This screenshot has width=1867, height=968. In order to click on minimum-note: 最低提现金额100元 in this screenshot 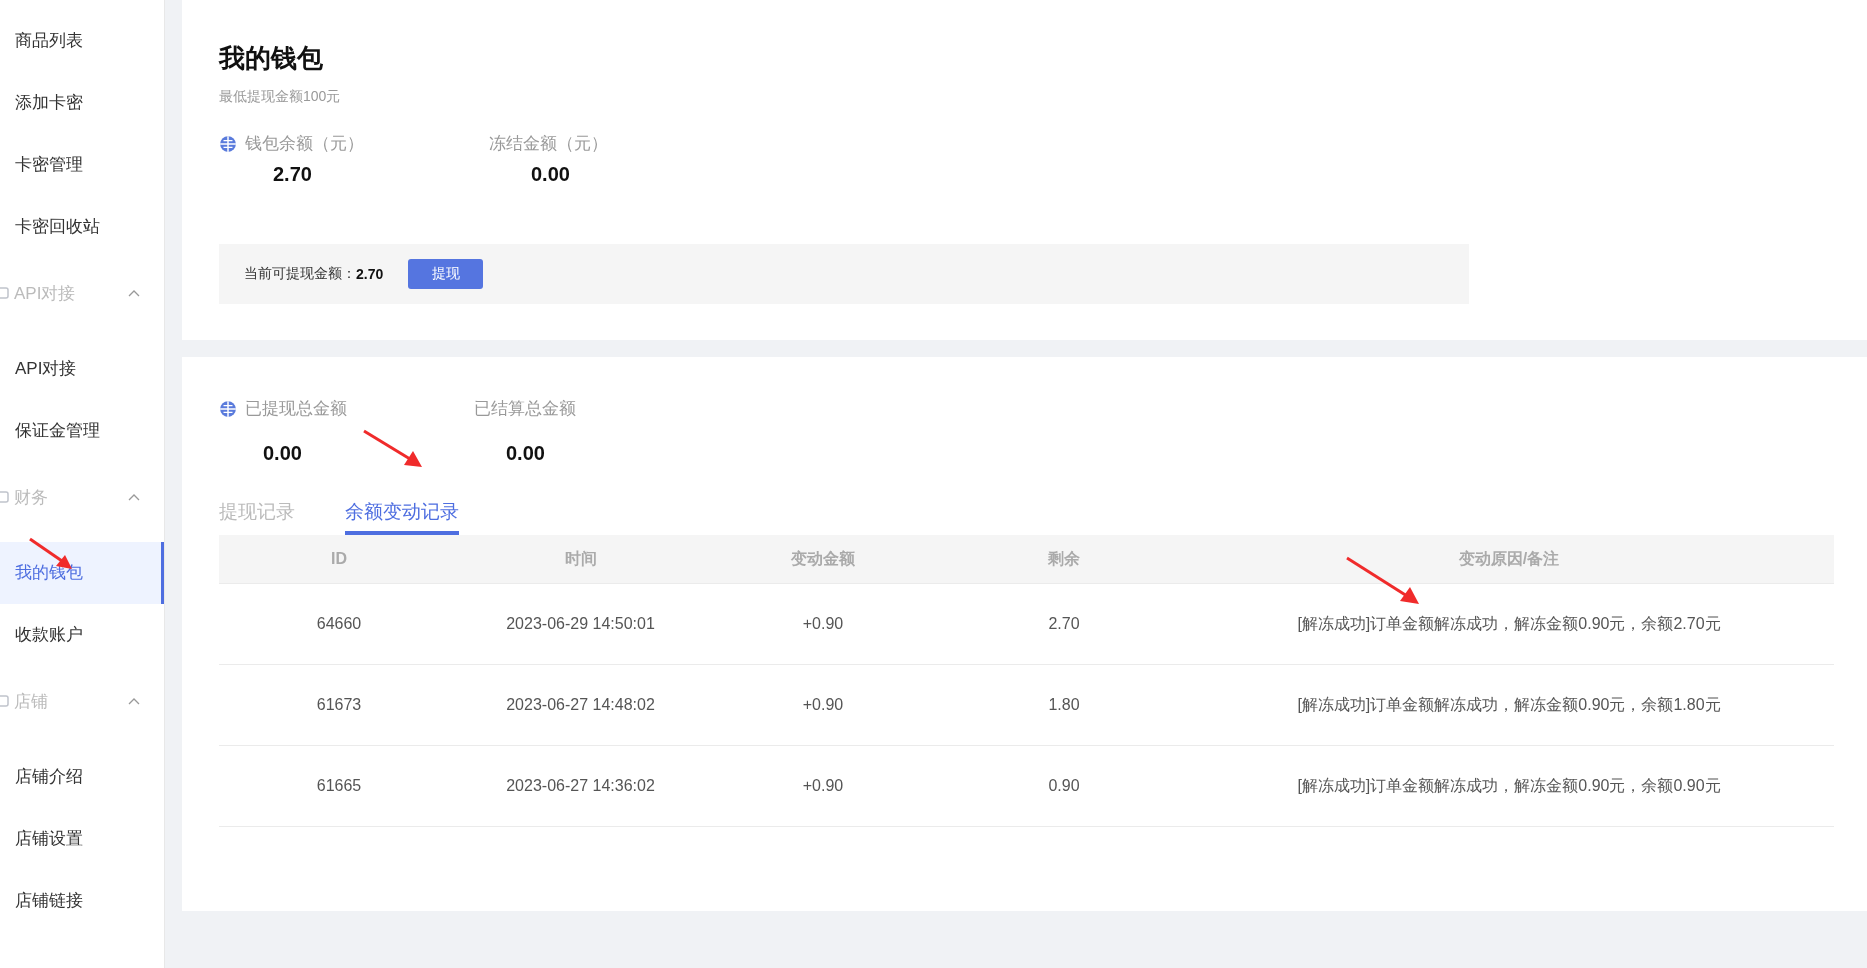, I will do `click(280, 97)`.